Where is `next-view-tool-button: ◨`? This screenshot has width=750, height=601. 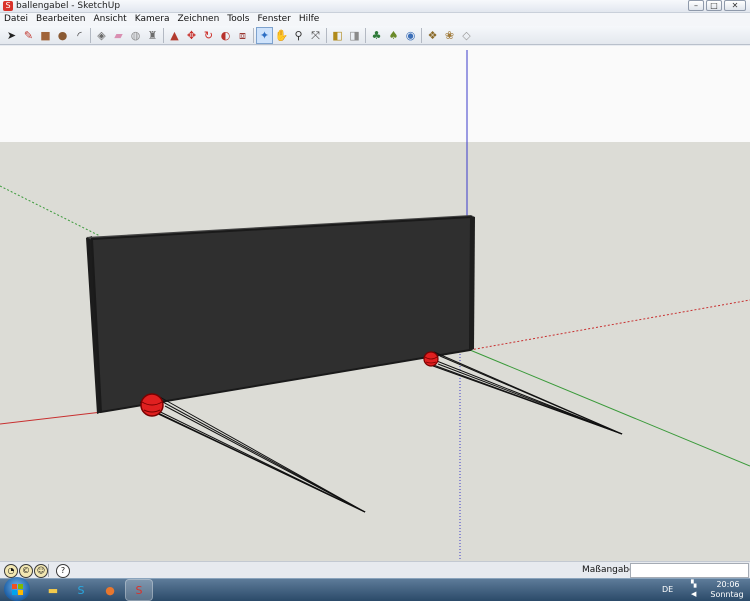 next-view-tool-button: ◨ is located at coordinates (354, 35).